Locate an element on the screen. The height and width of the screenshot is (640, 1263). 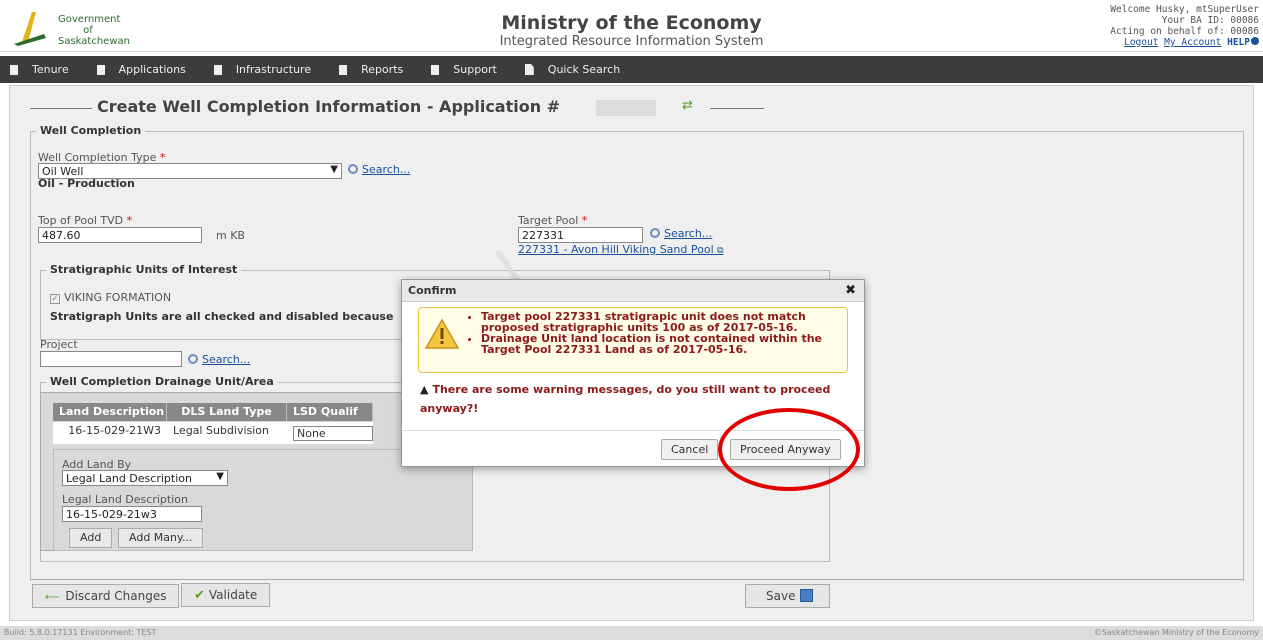
save-button: Save is located at coordinates (787, 596).